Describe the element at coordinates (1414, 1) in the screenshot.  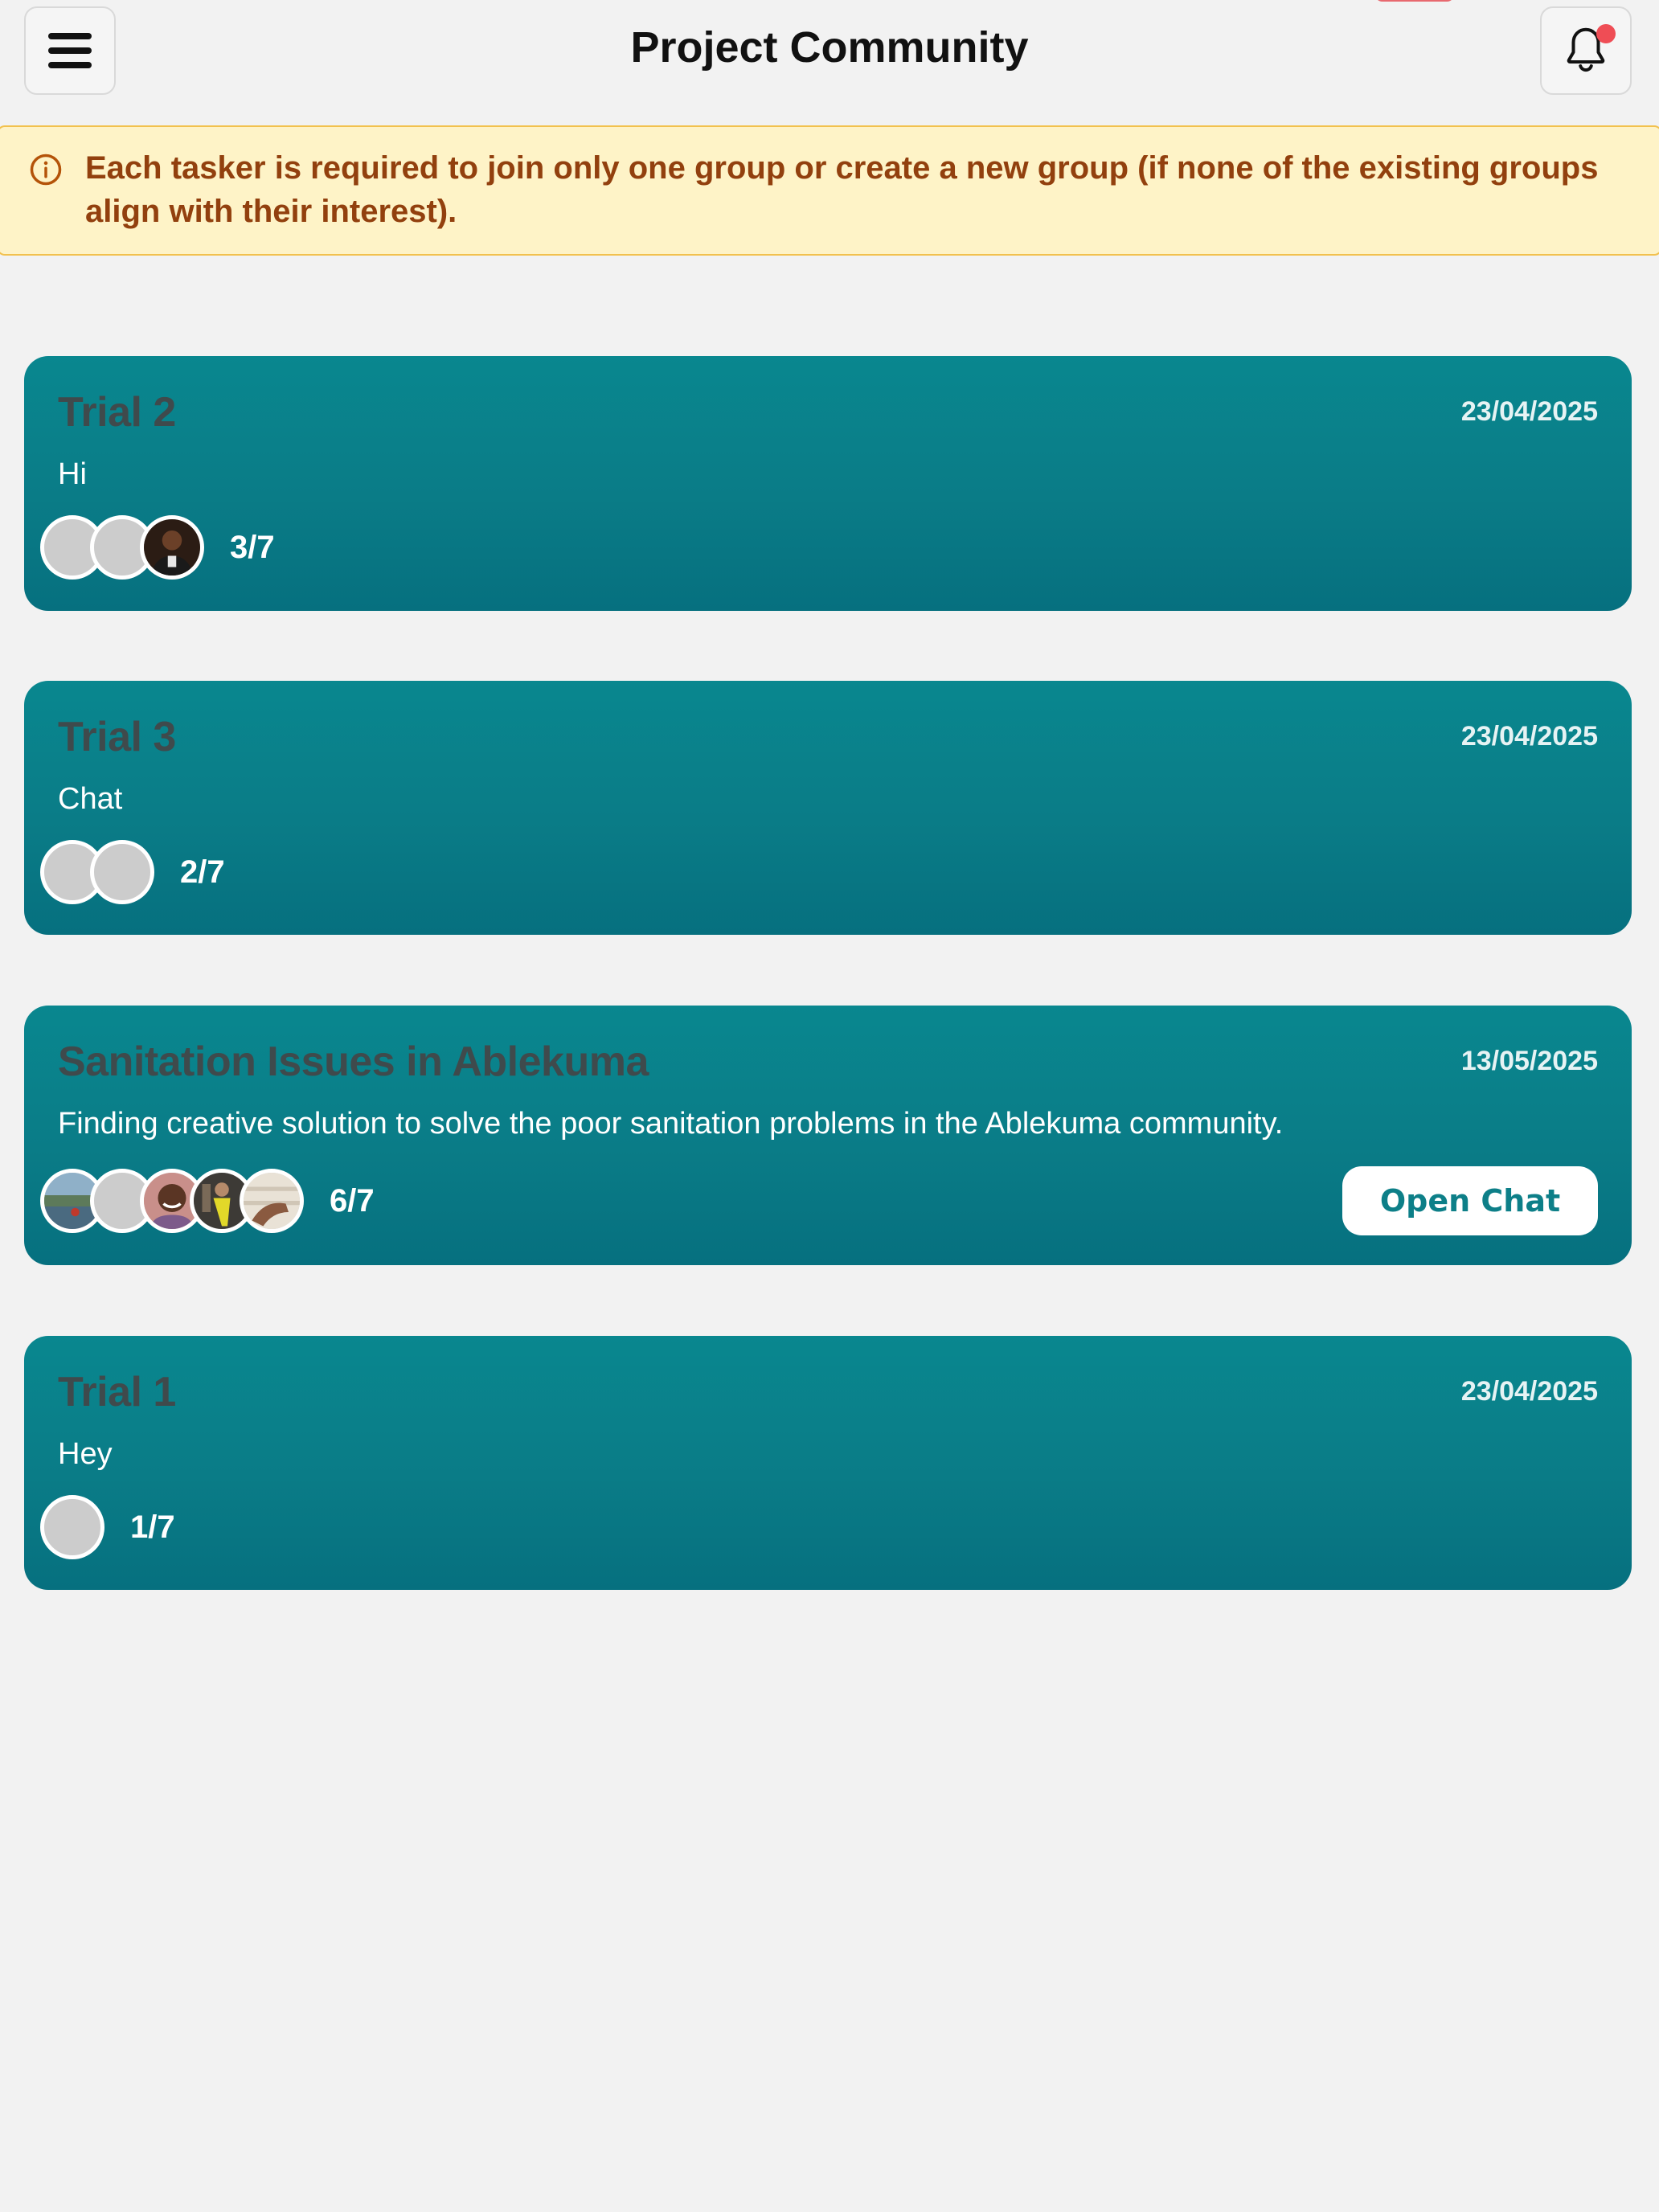
I see `top-overlay-edge` at that location.